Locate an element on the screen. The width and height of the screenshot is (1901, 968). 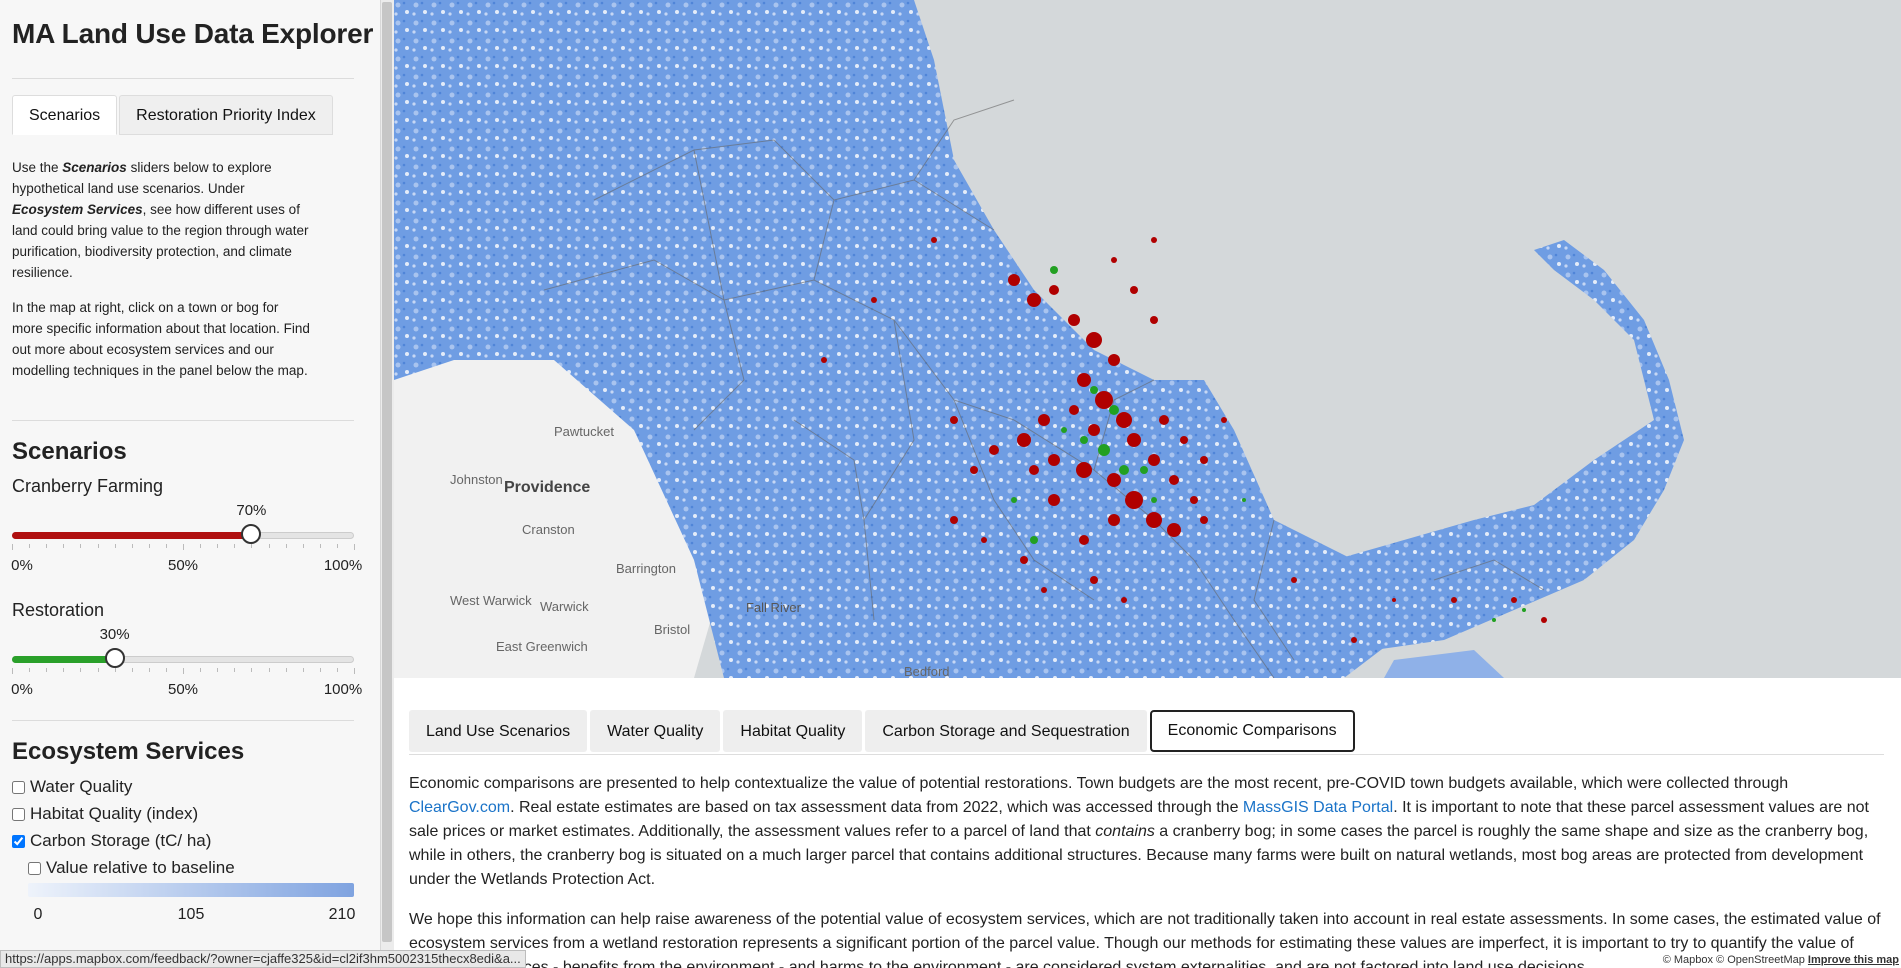
habitat-quality-checkbox is located at coordinates (18, 814).